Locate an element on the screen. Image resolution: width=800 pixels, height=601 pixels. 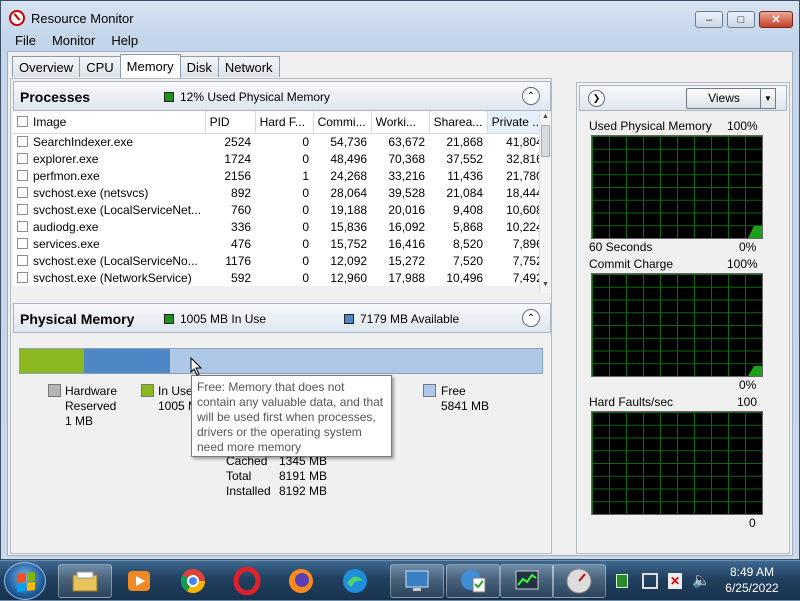
process-cell: 15,836 is located at coordinates (342, 226).